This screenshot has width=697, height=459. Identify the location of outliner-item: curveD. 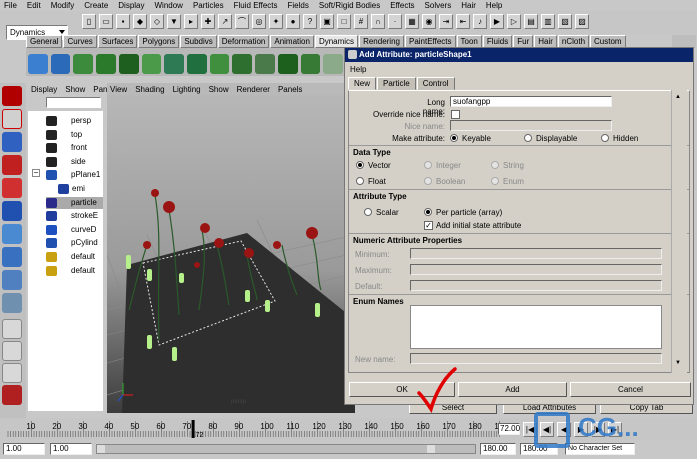
(74, 230).